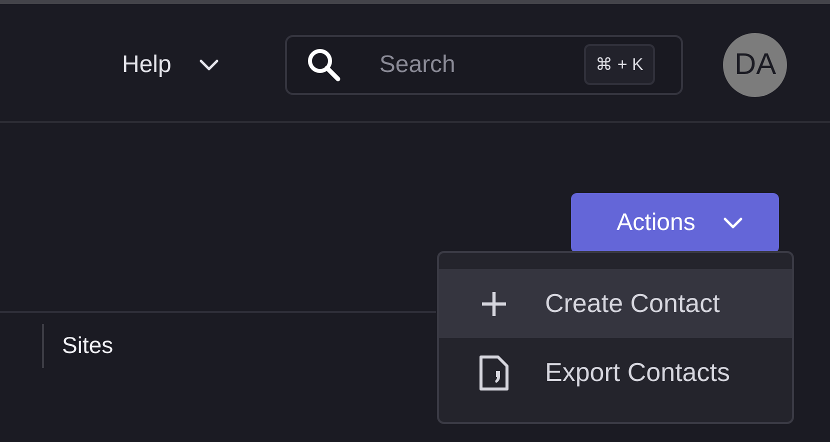  What do you see at coordinates (171, 64) in the screenshot?
I see `help-menu: Help` at bounding box center [171, 64].